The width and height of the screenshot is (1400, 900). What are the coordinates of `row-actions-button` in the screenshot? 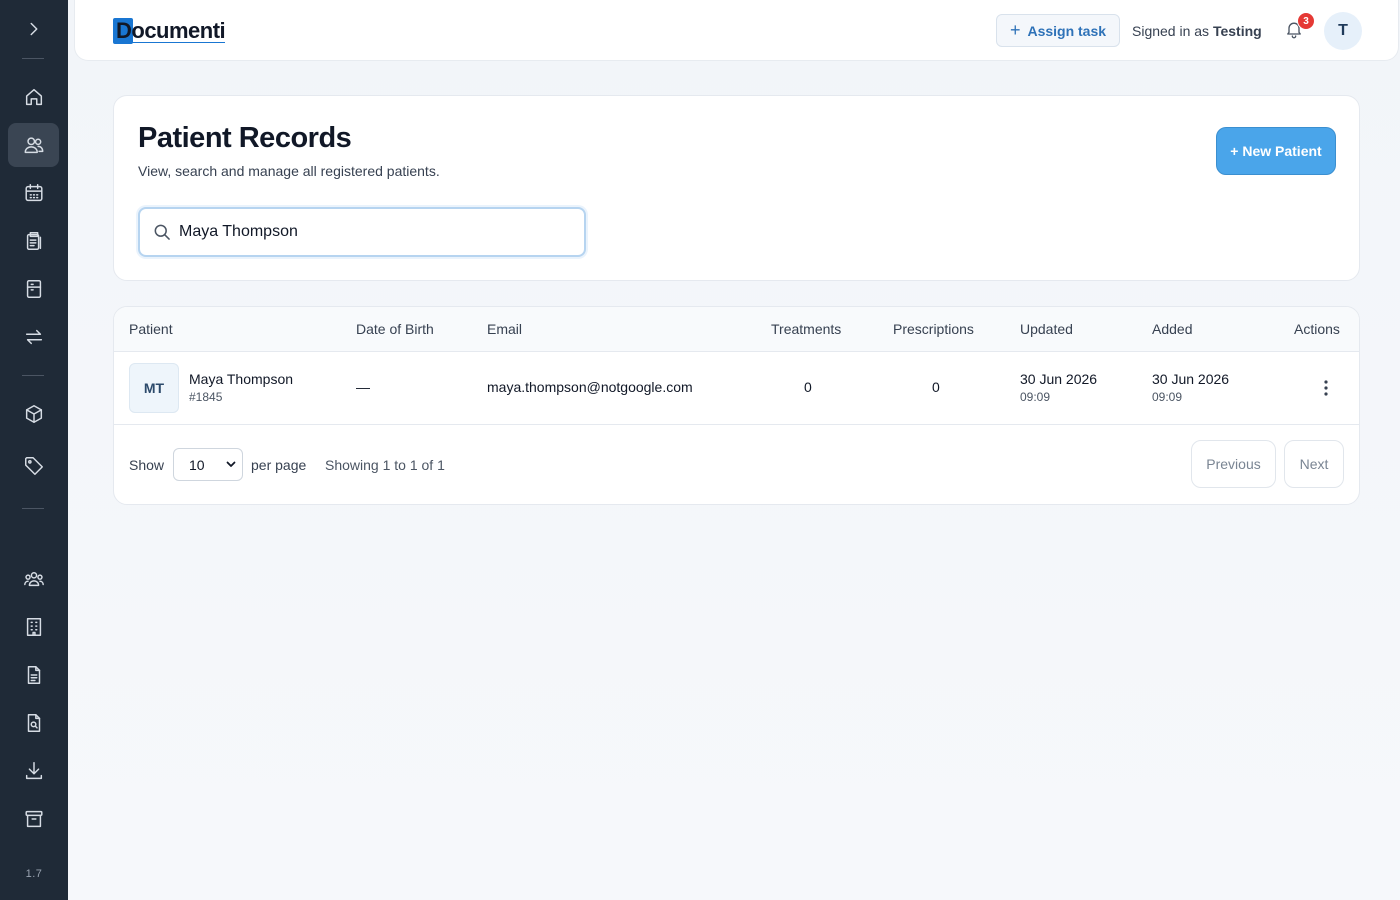 It's located at (1326, 388).